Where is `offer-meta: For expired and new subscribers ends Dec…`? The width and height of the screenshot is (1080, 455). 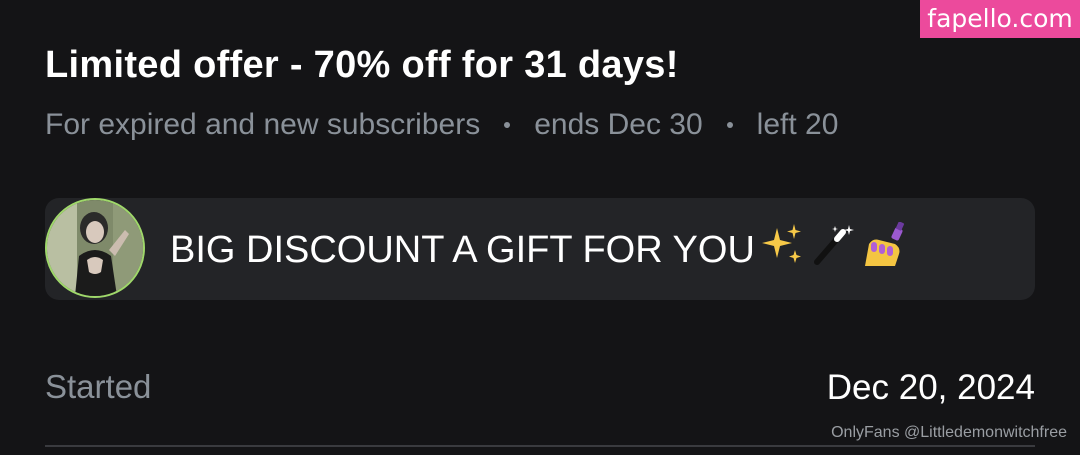 offer-meta: For expired and new subscribers ends Dec… is located at coordinates (441, 125).